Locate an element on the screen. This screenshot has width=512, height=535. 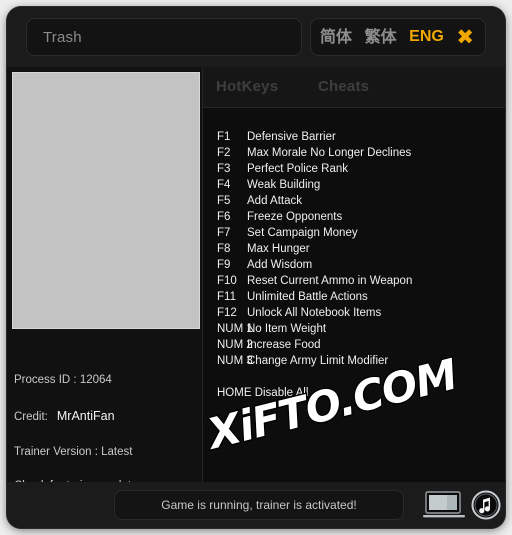
cheat-hotkey: F1 is located at coordinates (224, 137).